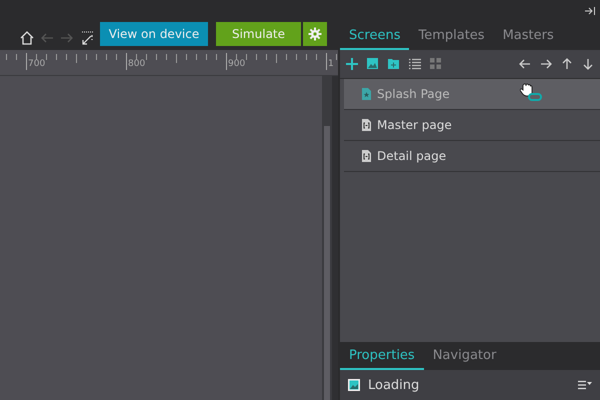  What do you see at coordinates (414, 125) in the screenshot?
I see `screen-name: Master page` at bounding box center [414, 125].